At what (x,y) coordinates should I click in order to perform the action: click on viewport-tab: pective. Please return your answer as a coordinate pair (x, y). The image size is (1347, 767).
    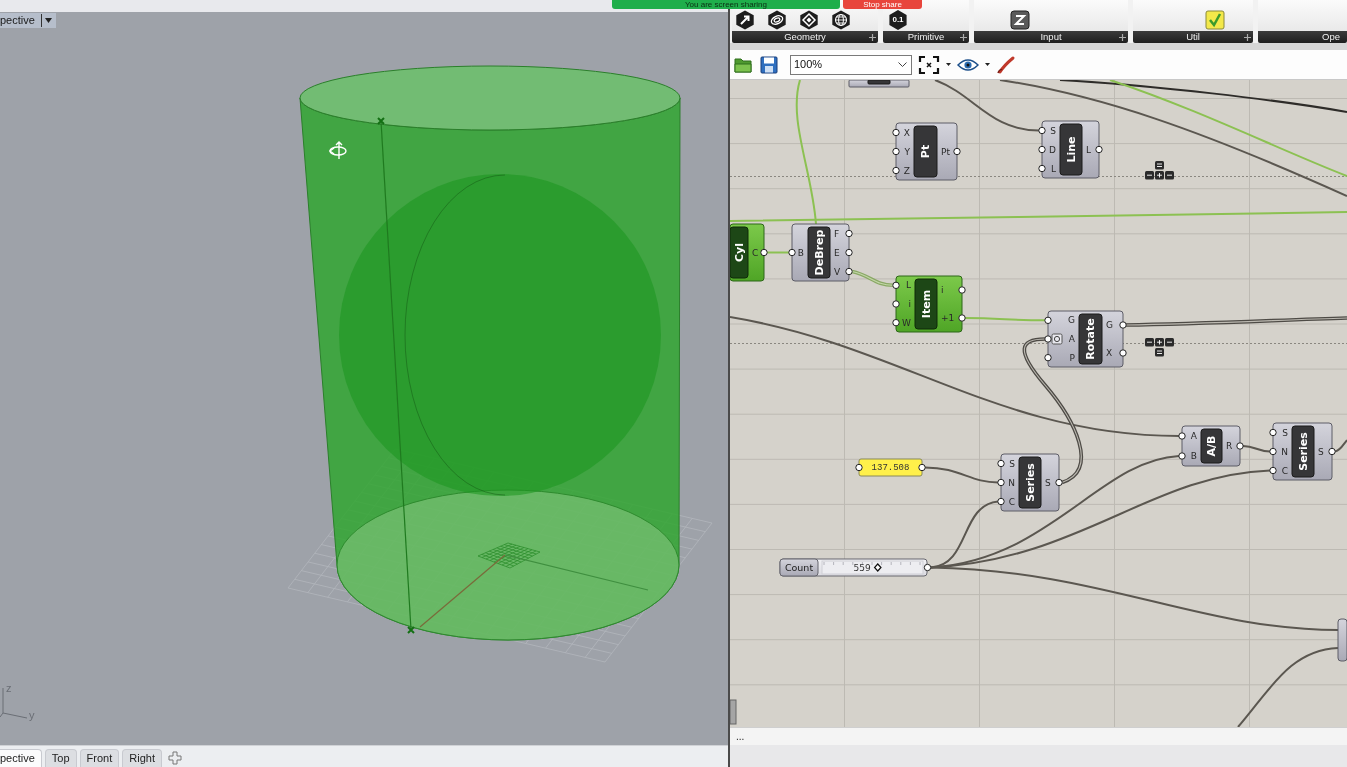
    Looking at the image, I should click on (21, 758).